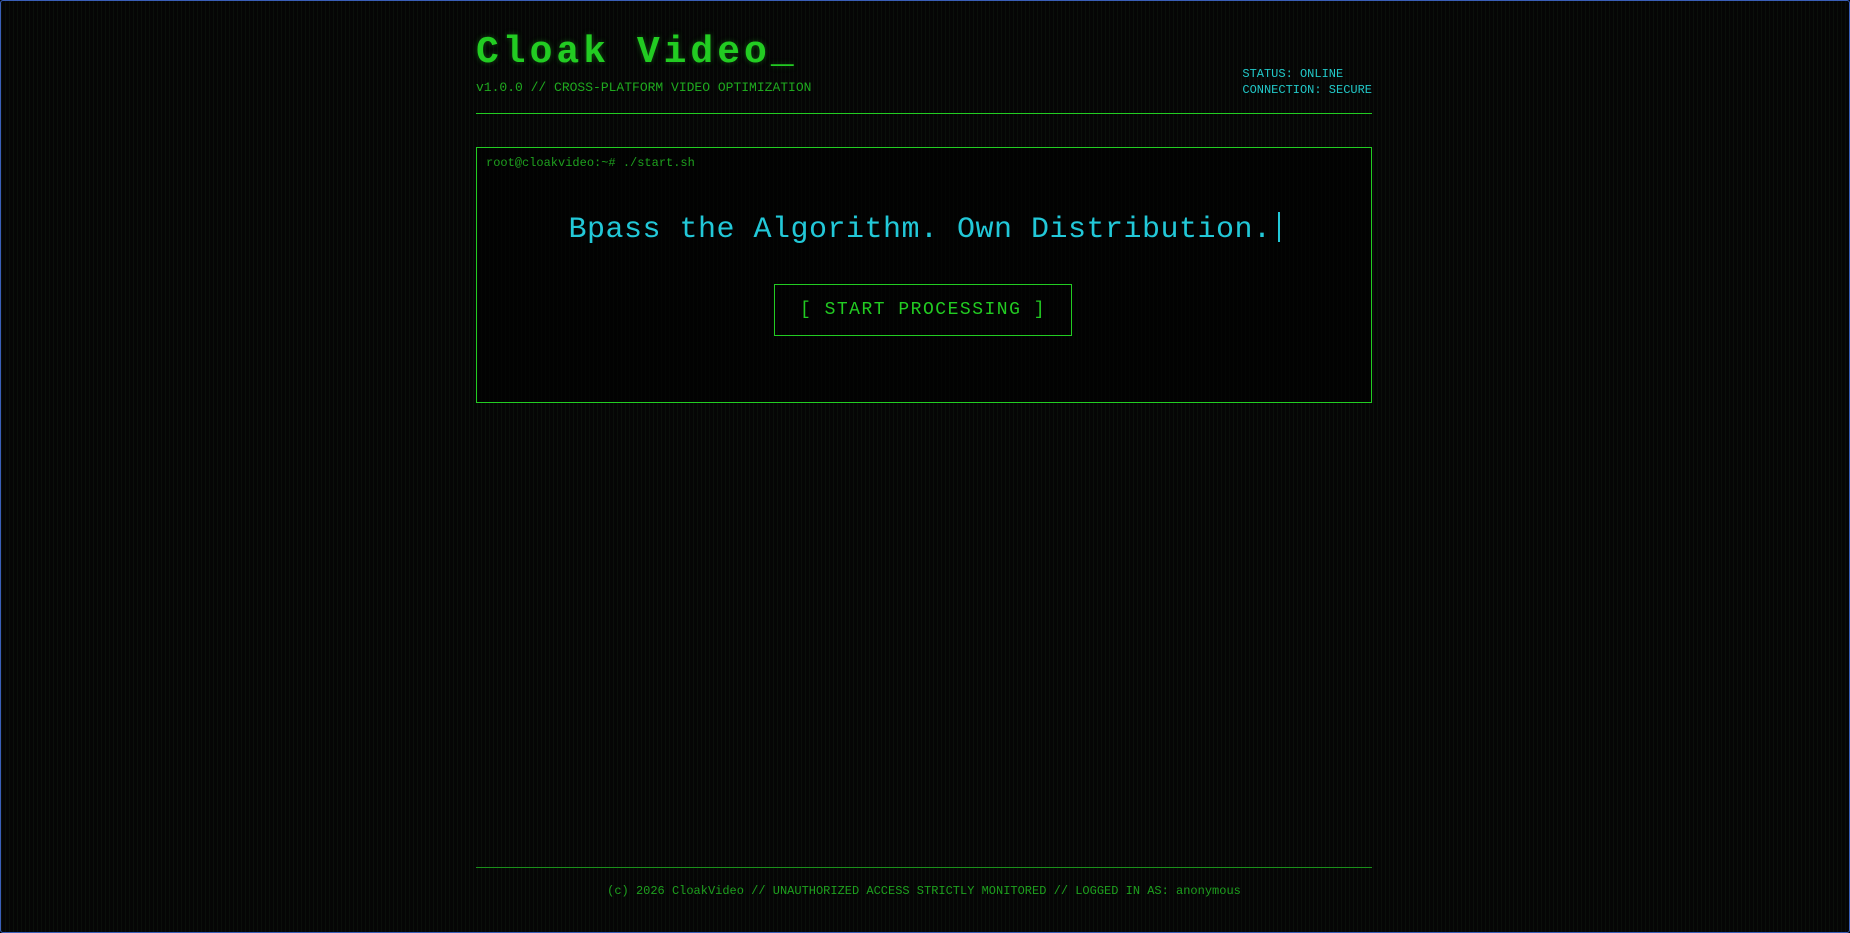 This screenshot has height=933, width=1850. I want to click on terminal-prompt: root@cloakvideo:~# ./start.sh, so click(590, 163).